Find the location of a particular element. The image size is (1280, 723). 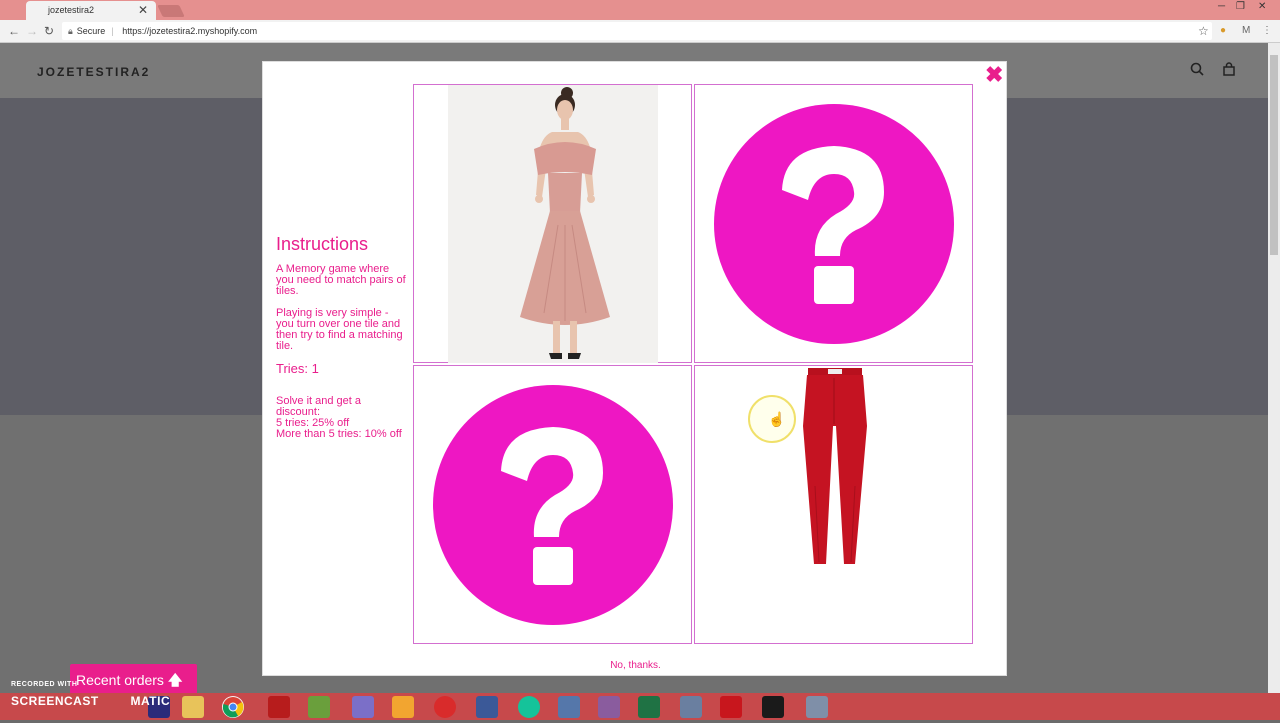

browser-titlebar: jozetestira2 ✕ ─ ❐ ✕ is located at coordinates (640, 10).